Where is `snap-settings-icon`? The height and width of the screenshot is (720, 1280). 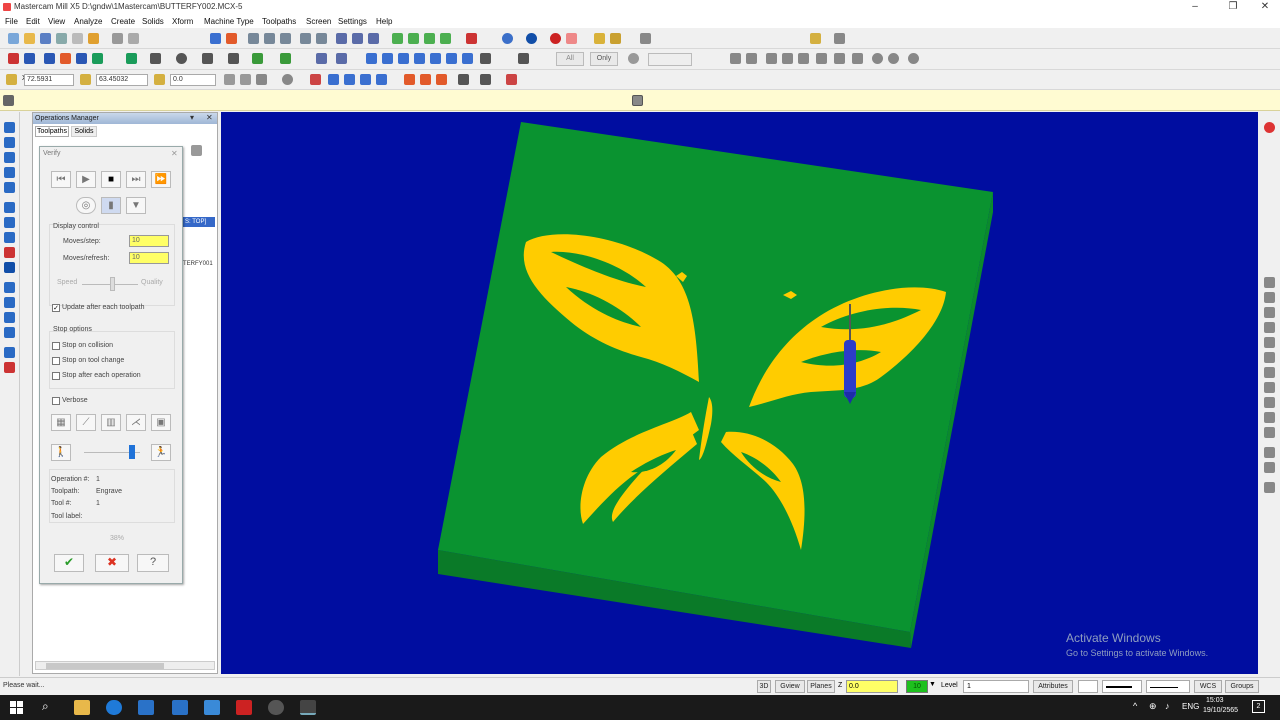
snap-settings-icon is located at coordinates (261, 79).